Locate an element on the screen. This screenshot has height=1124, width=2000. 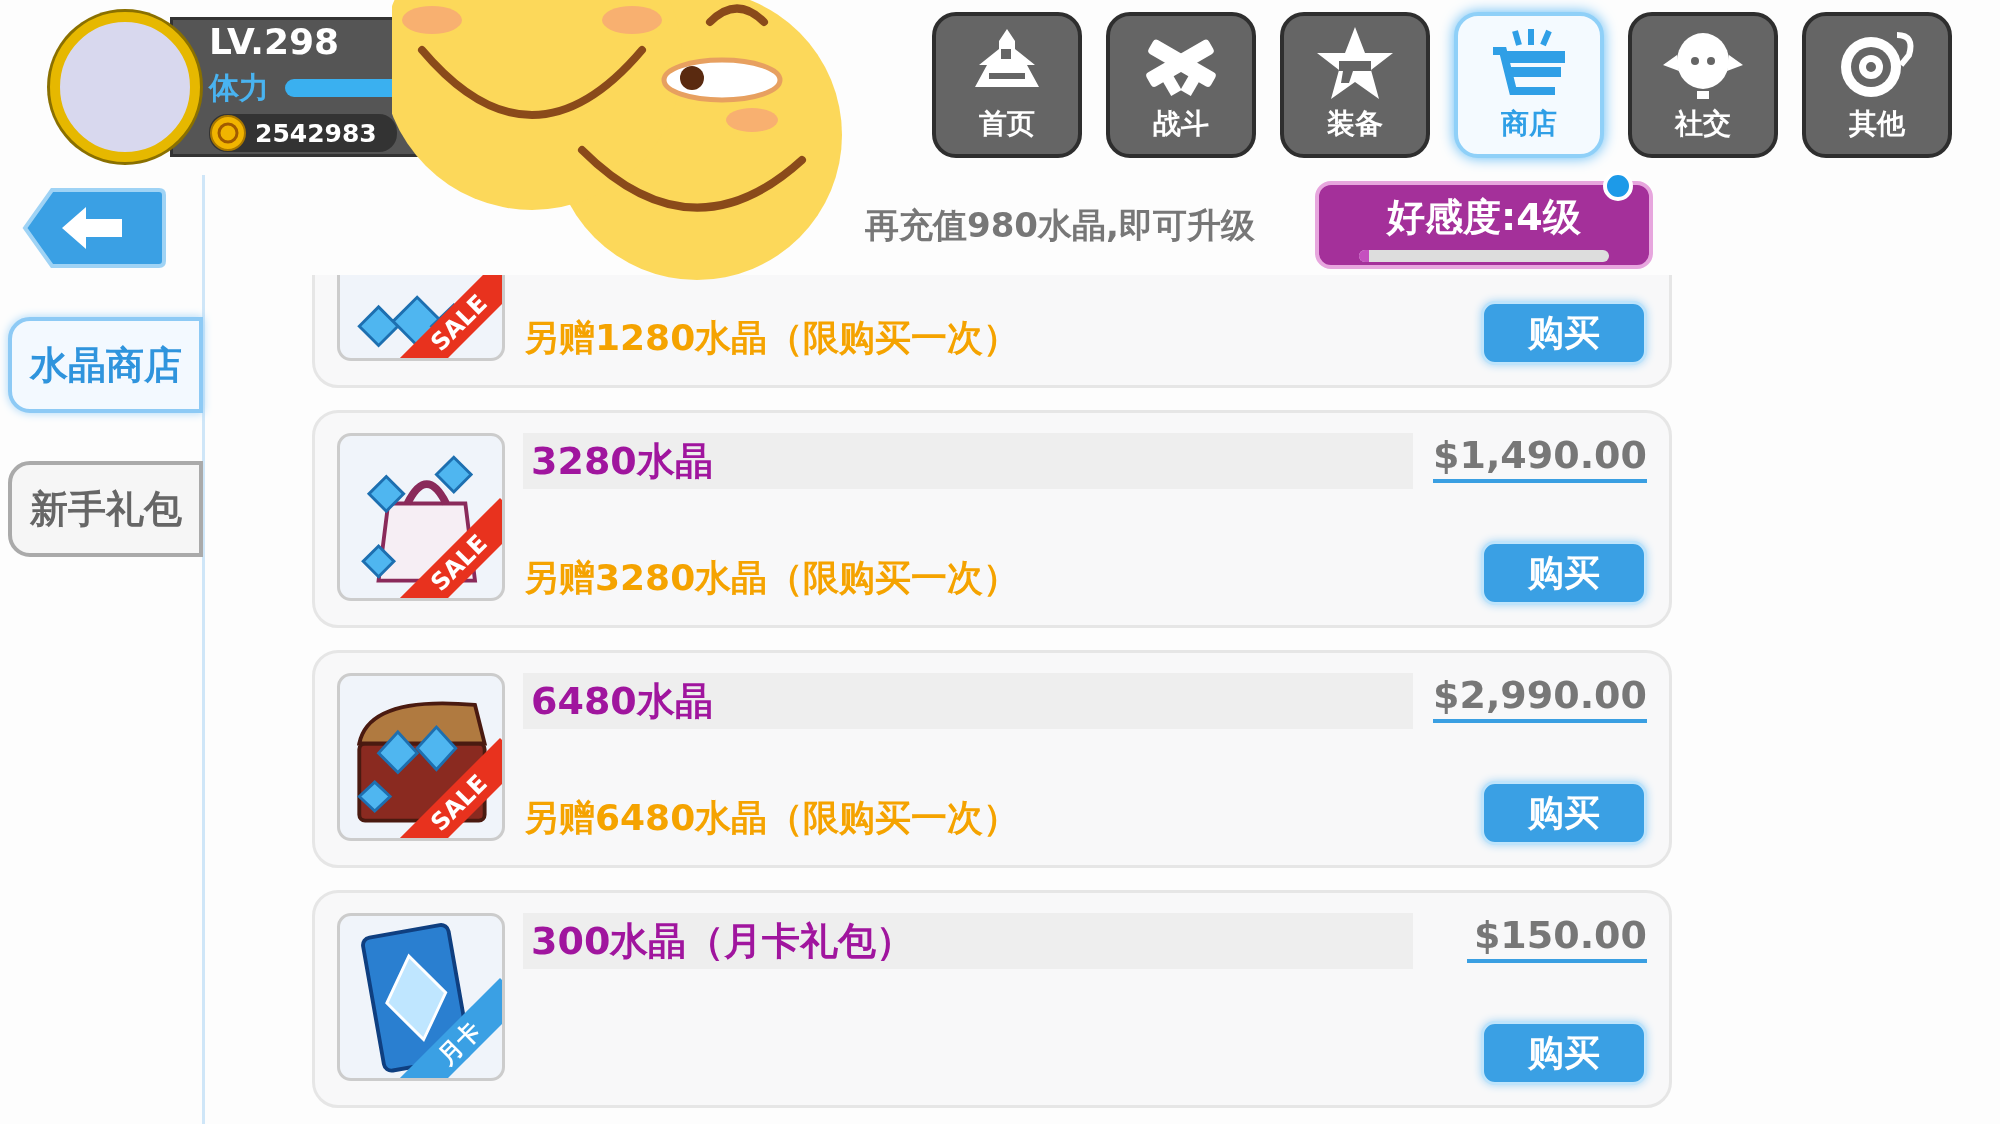
sidebar-tab: 水晶商店 is located at coordinates (105, 365).